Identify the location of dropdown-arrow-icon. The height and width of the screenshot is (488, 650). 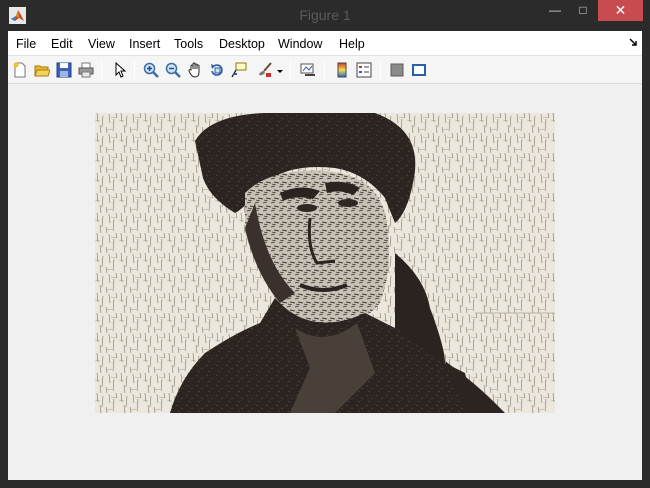
(280, 71).